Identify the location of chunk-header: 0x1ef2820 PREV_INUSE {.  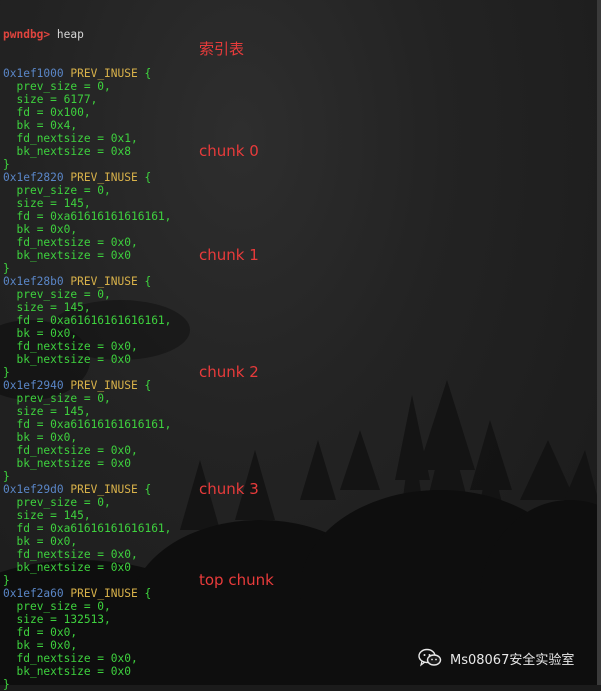
(283, 177).